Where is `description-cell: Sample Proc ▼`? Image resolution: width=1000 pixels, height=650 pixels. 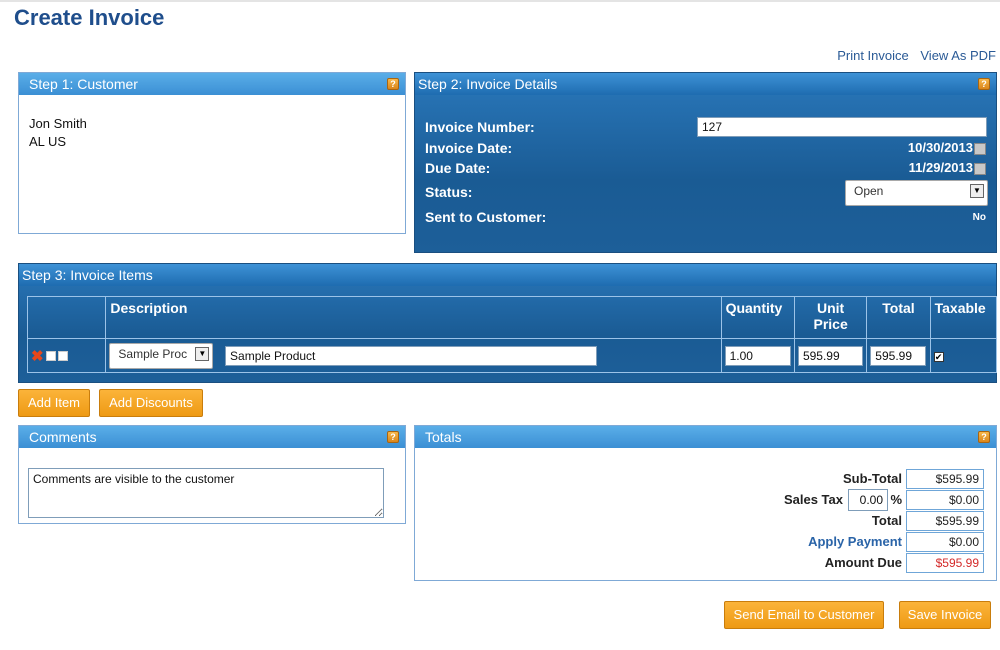
description-cell: Sample Proc ▼ is located at coordinates (413, 355).